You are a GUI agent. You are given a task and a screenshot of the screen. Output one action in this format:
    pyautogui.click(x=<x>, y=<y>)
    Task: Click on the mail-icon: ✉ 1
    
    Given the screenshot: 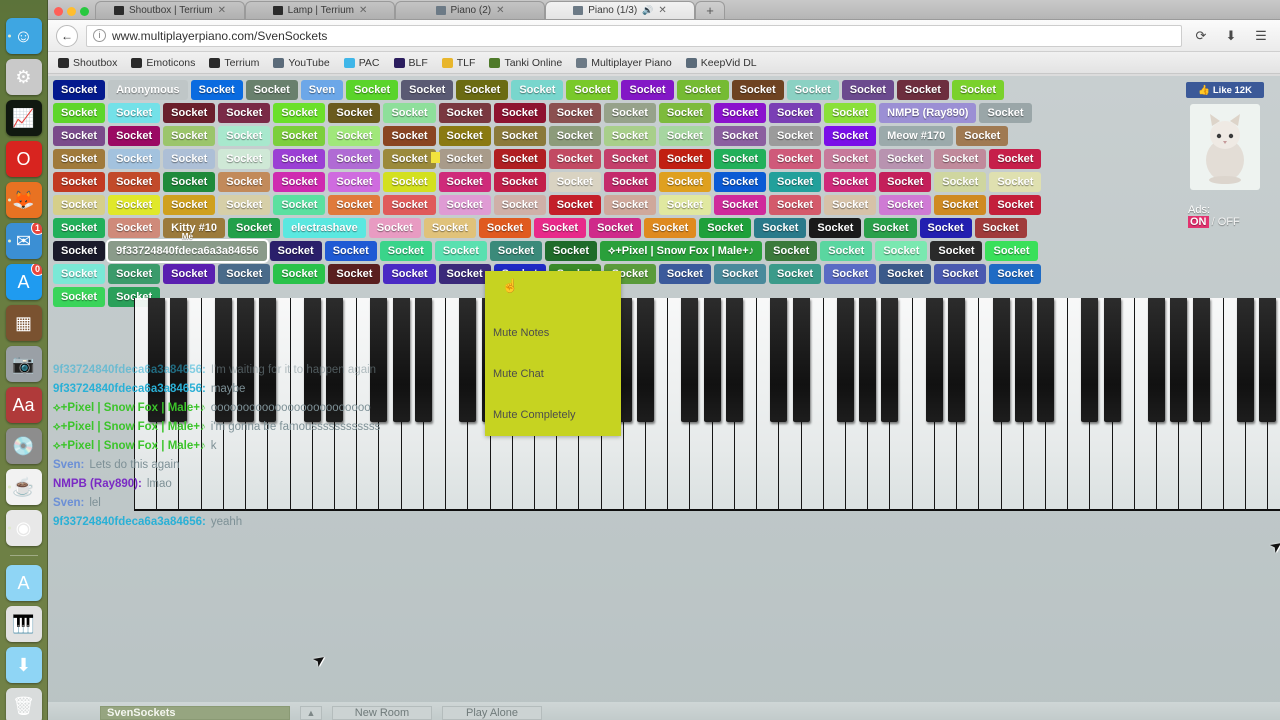 What is the action you would take?
    pyautogui.click(x=23, y=241)
    